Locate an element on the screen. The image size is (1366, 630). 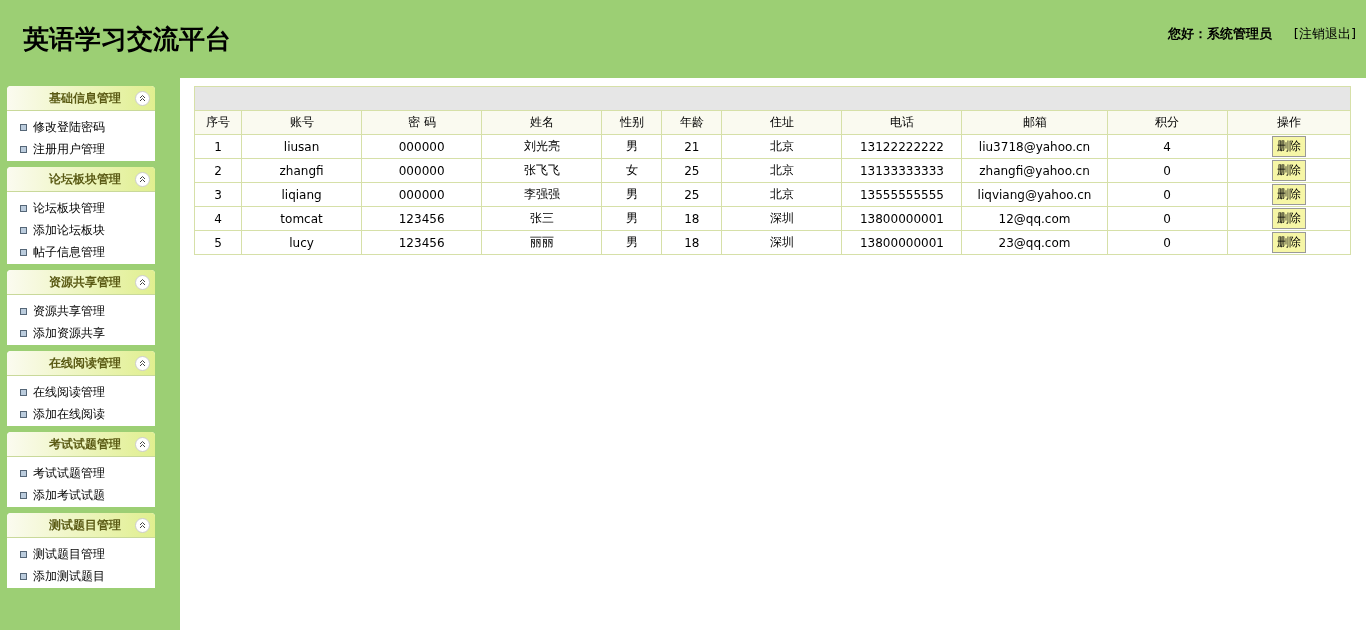
table-cell: 21 is located at coordinates (691, 146).